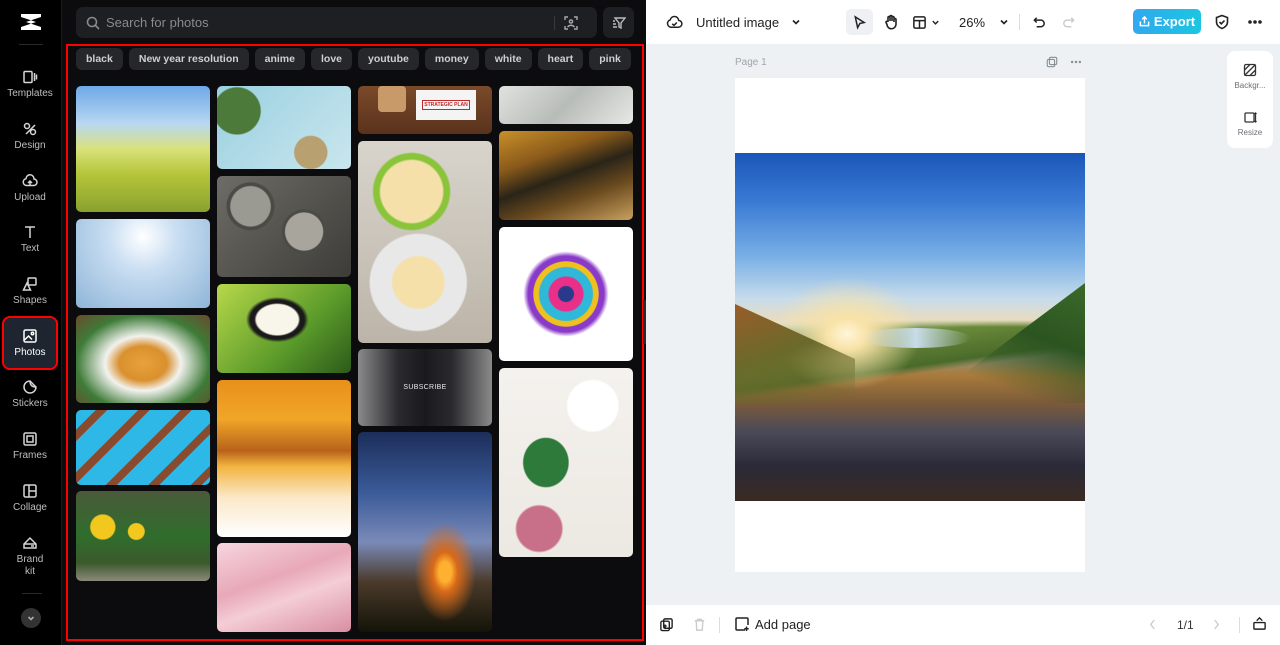 The image size is (1280, 645). I want to click on rail-item-upload: Upload, so click(30, 188).